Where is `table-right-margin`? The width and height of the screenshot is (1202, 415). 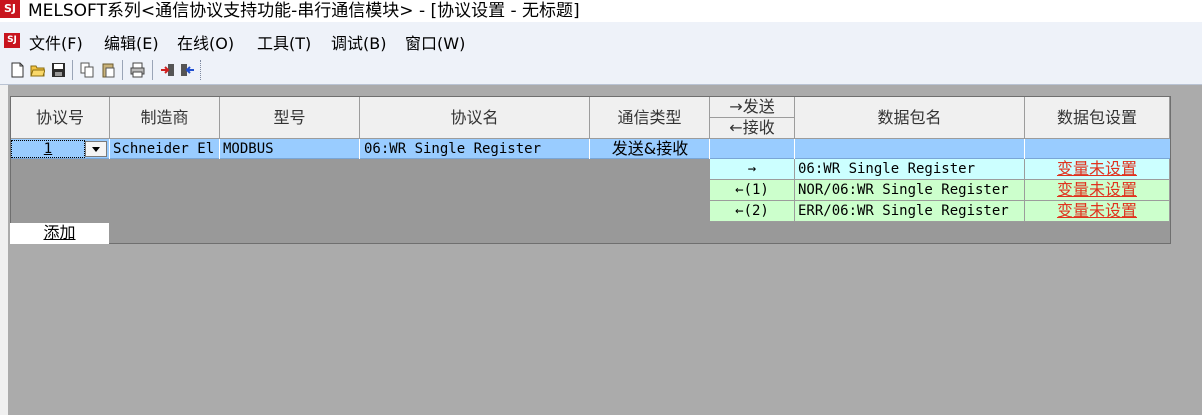 table-right-margin is located at coordinates (1187, 170).